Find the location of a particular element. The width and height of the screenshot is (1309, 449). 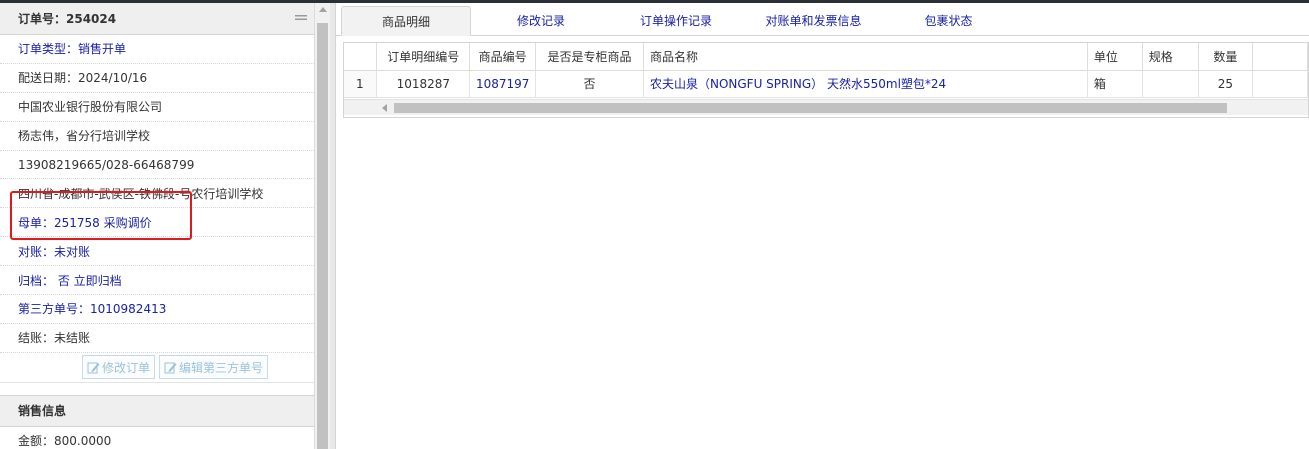

left-panel-scrollbar is located at coordinates (322, 226).